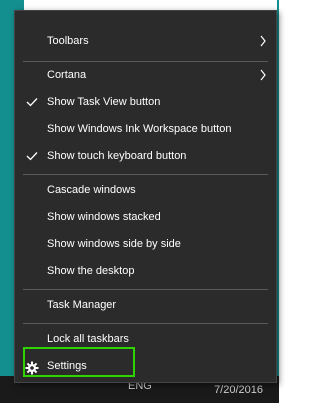 This screenshot has height=403, width=320. I want to click on menu-item-lock-all-taskbars-label: Lock all taskbars, so click(88, 339).